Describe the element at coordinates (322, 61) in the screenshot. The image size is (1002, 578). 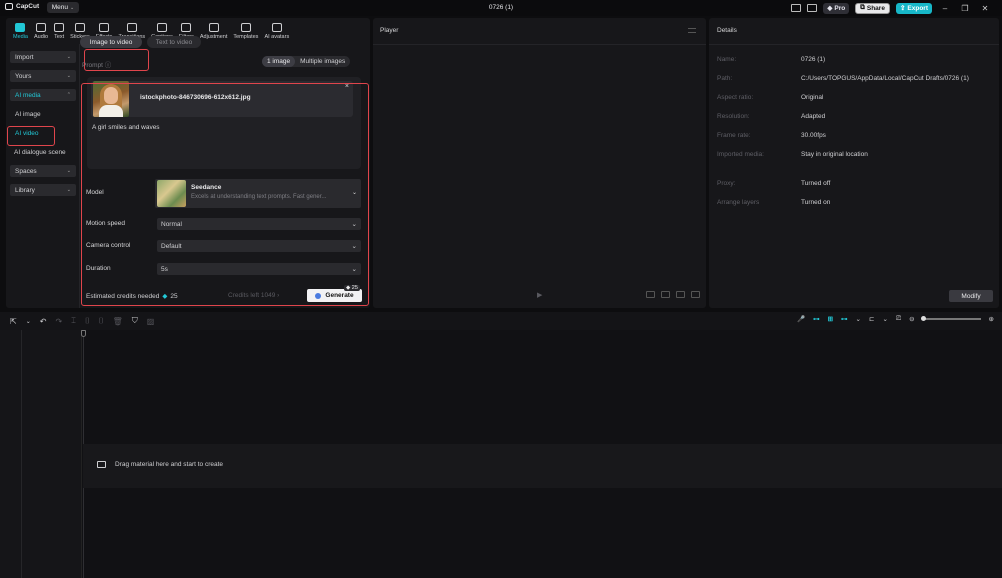
I see `multiple-images-option: Multiple images` at that location.